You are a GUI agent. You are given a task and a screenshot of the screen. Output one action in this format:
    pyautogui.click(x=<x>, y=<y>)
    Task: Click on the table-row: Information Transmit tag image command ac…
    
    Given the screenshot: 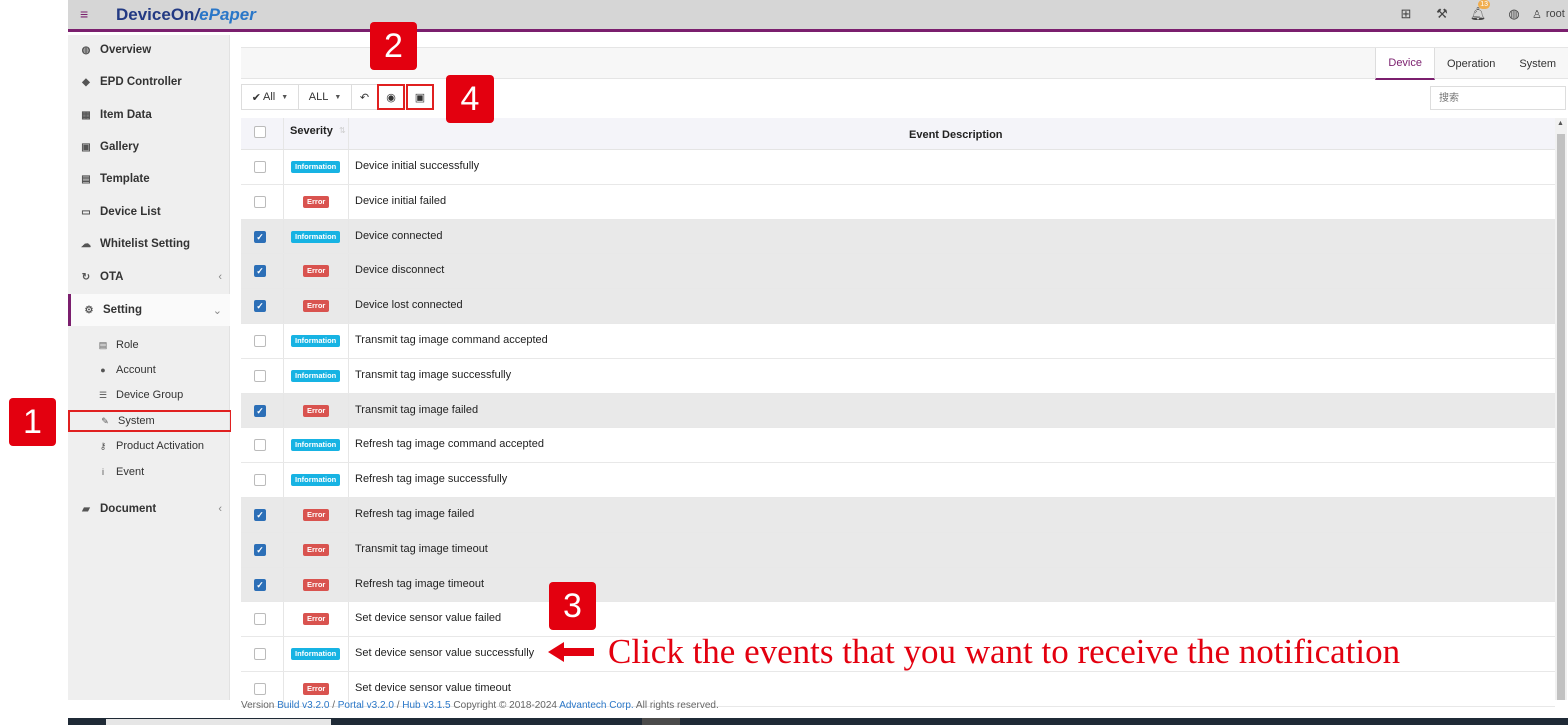 What is the action you would take?
    pyautogui.click(x=898, y=341)
    